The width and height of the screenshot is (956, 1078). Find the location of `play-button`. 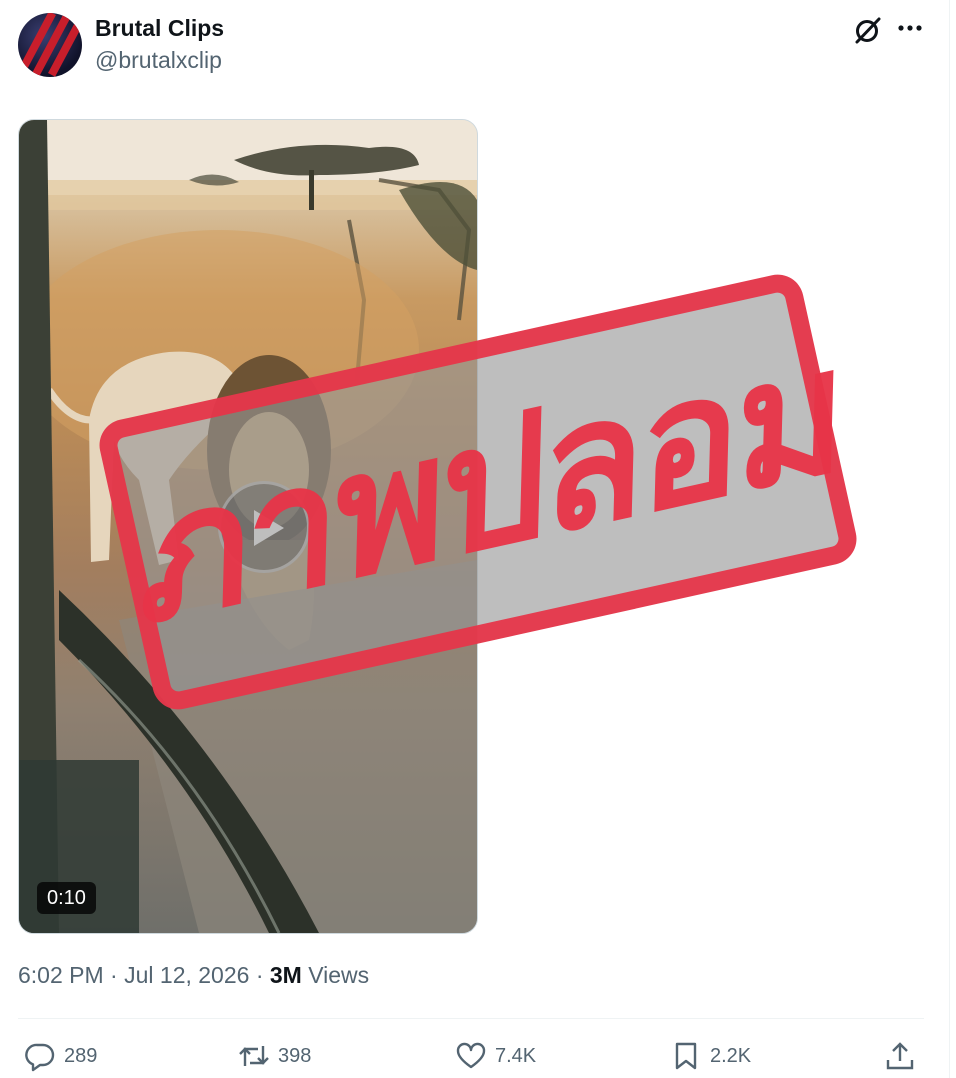

play-button is located at coordinates (264, 527).